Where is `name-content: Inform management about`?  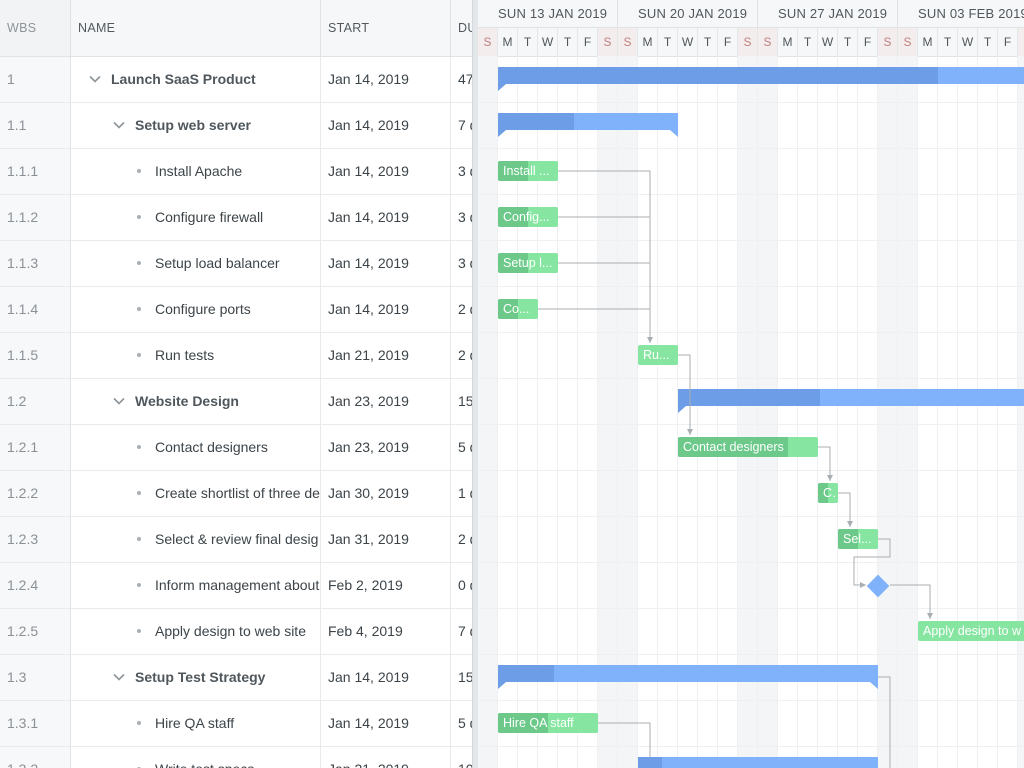
name-content: Inform management about is located at coordinates (228, 585).